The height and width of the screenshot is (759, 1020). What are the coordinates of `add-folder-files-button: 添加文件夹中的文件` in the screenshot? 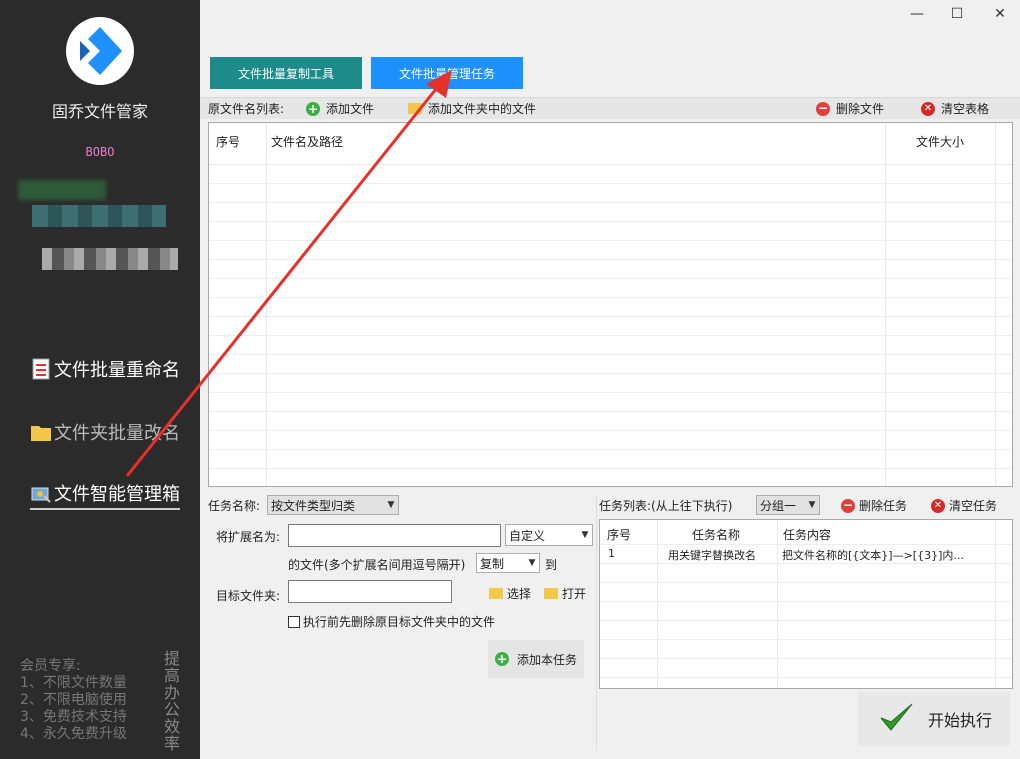 It's located at (472, 108).